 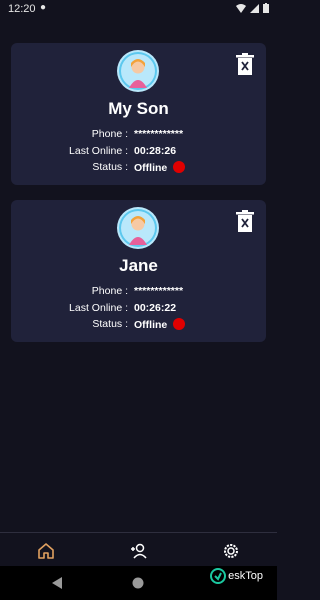 What do you see at coordinates (138, 9) in the screenshot?
I see `status-bar: 12:20 ●` at bounding box center [138, 9].